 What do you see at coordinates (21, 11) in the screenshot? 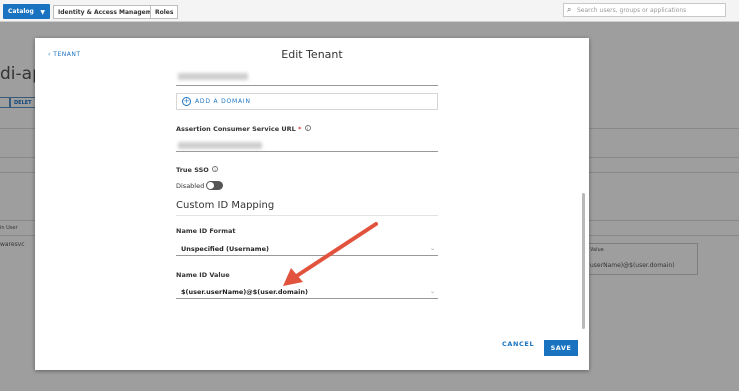
I see `catalog-label: Catalog` at bounding box center [21, 11].